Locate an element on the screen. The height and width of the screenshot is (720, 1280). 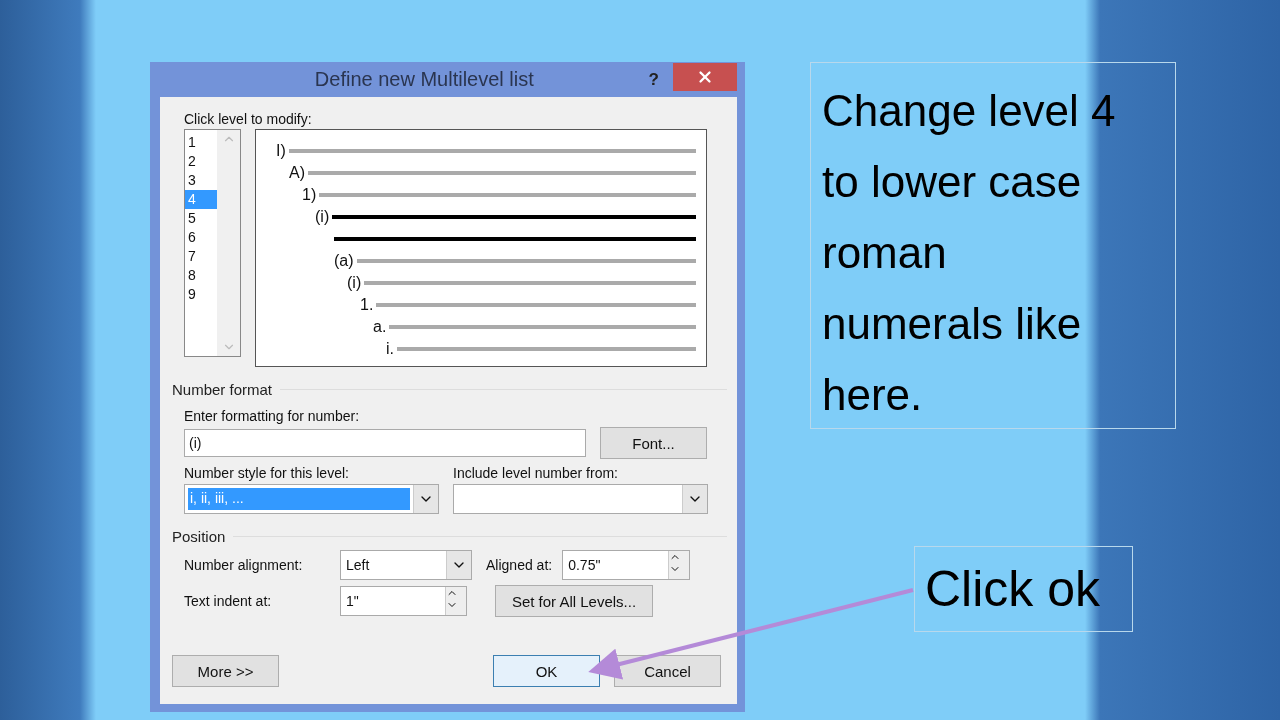
preview-number: I) is located at coordinates (281, 151).